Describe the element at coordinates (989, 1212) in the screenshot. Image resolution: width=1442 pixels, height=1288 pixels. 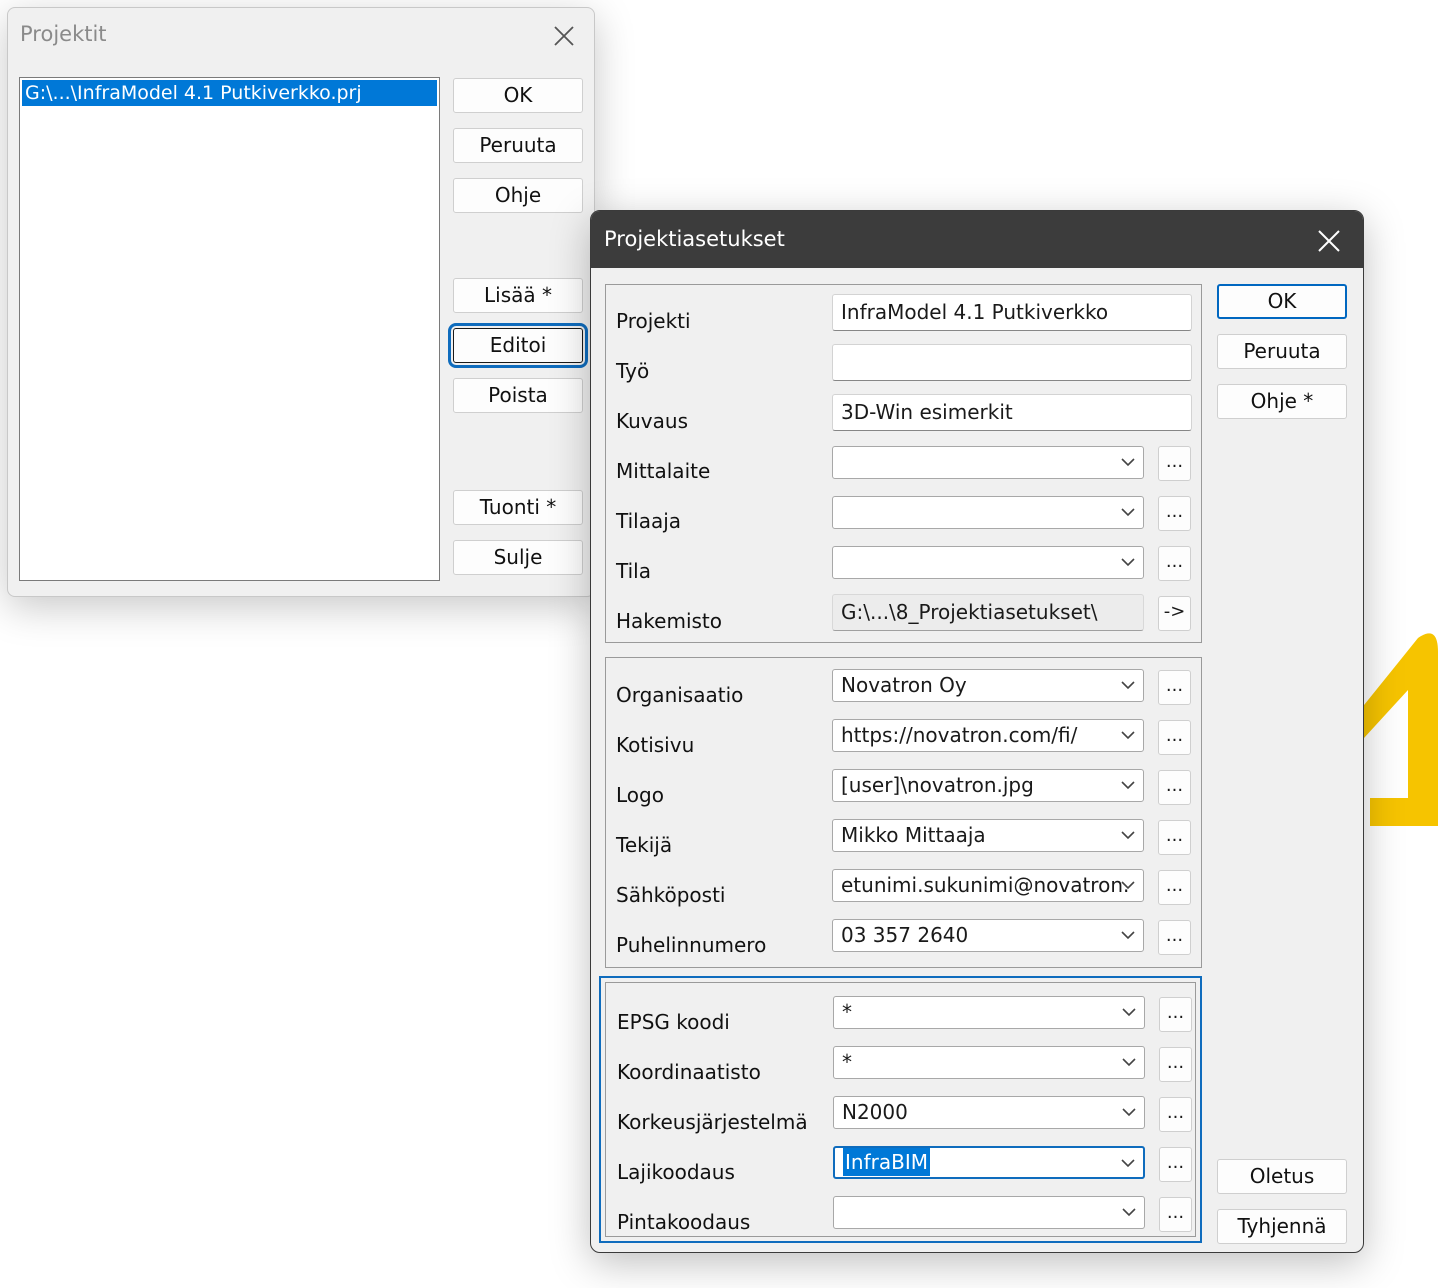
I see `pintakoodaus-combo` at that location.